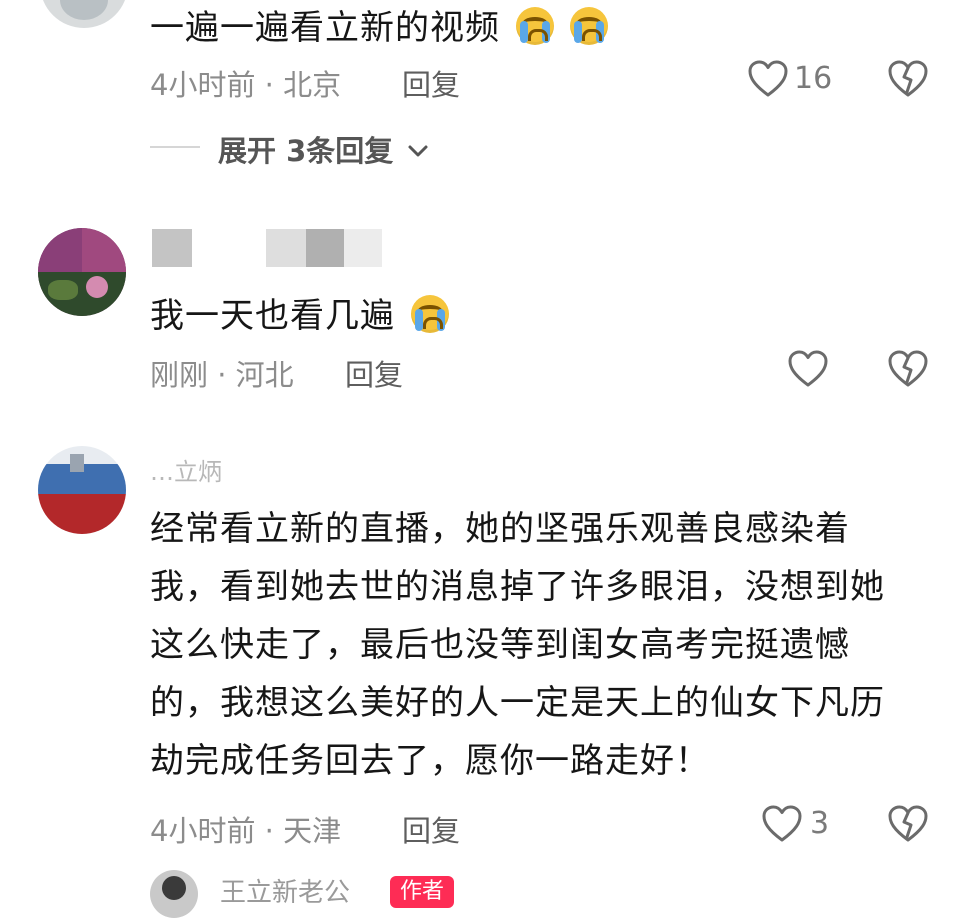  Describe the element at coordinates (186, 469) in the screenshot. I see `username: …立炳` at that location.